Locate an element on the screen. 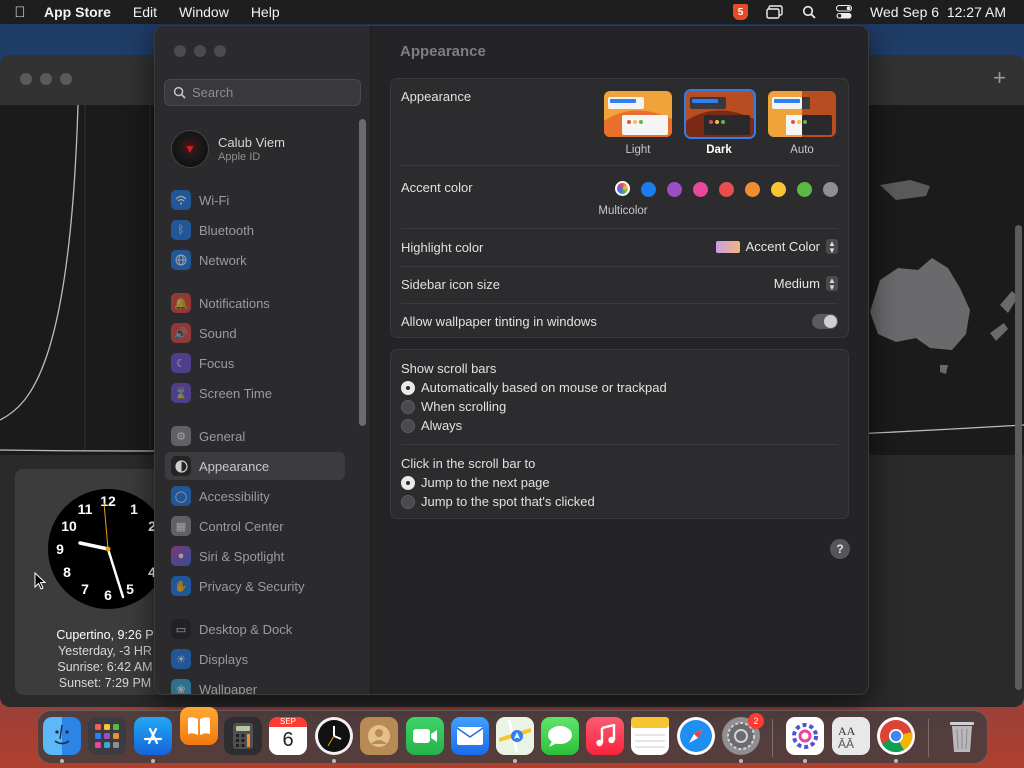  accent-swatch-purple is located at coordinates (674, 189).